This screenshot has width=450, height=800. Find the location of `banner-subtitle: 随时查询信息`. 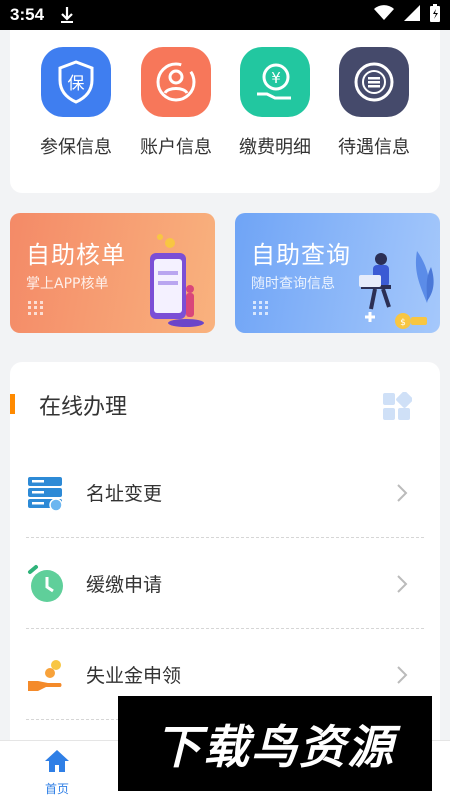

banner-subtitle: 随时查询信息 is located at coordinates (293, 284).